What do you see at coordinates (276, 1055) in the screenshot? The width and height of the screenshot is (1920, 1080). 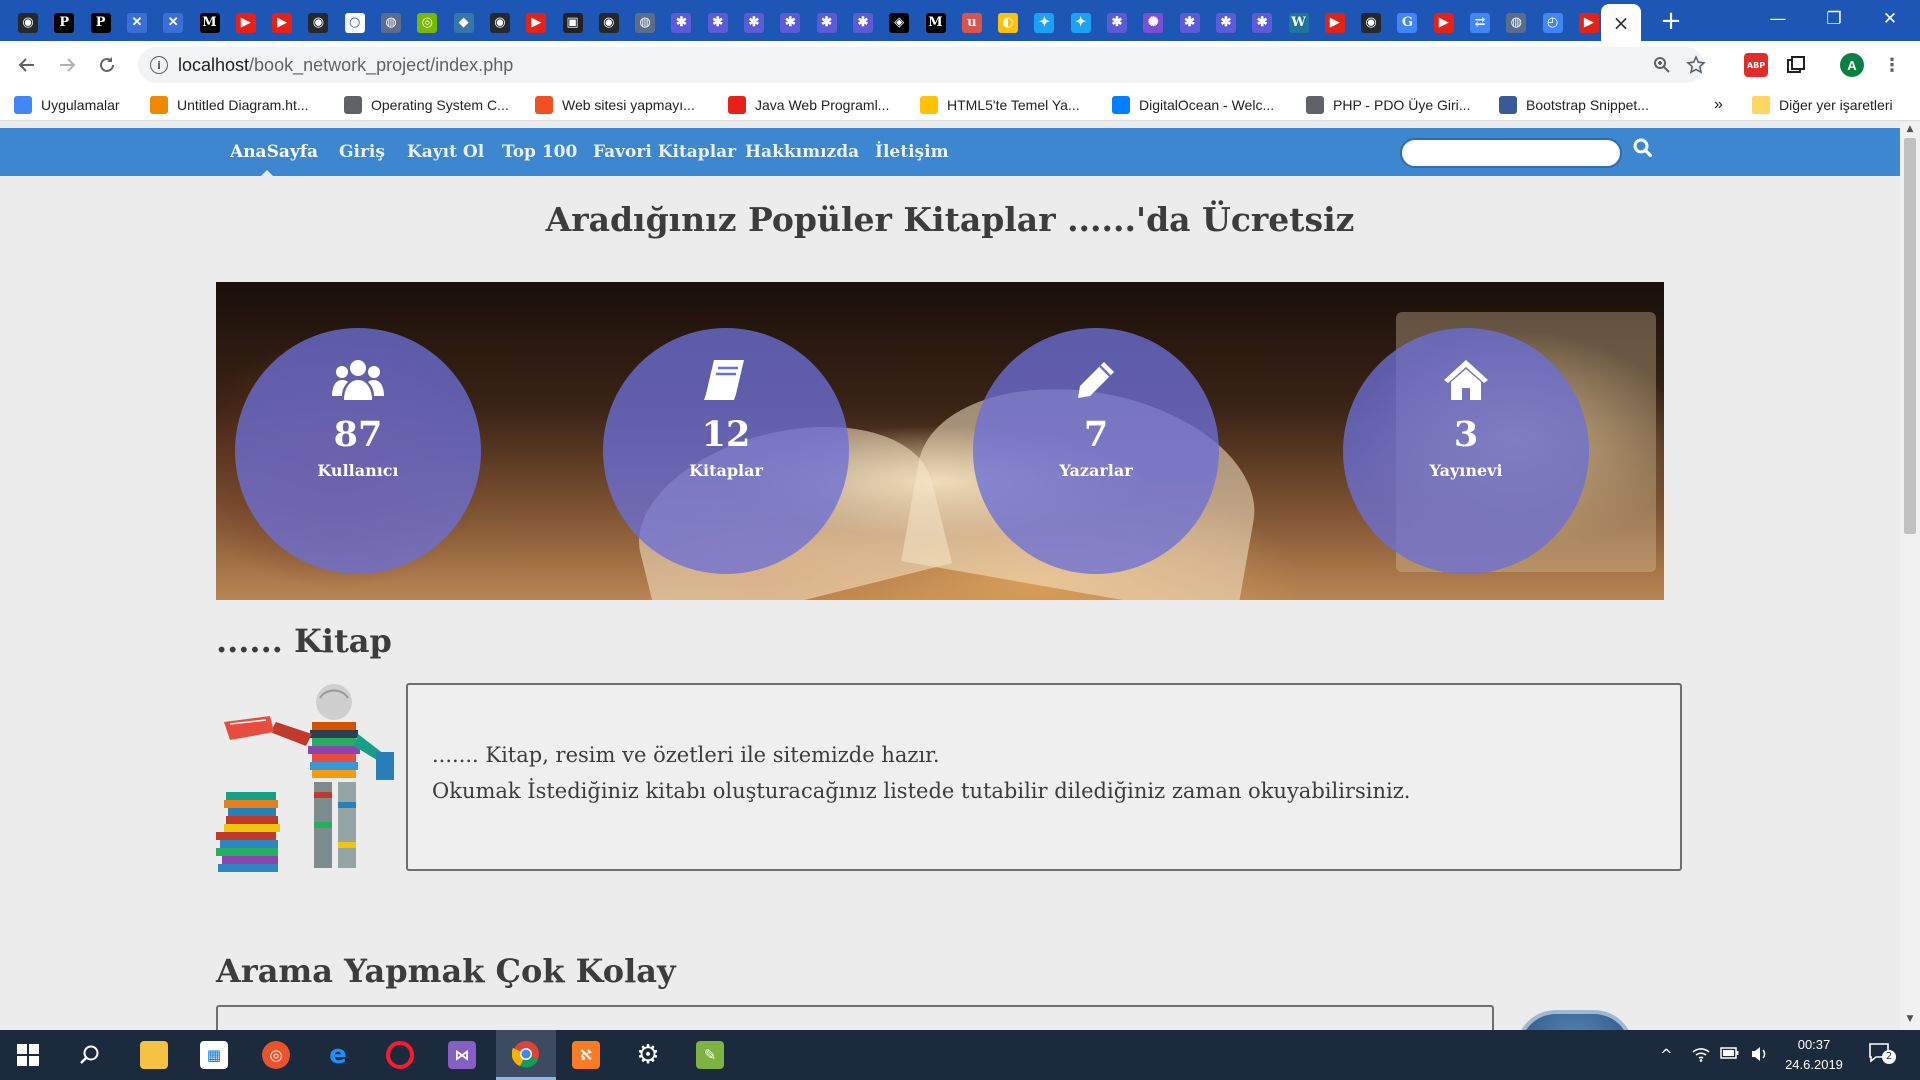 I see `taskbar-screenshot-app: ◎` at bounding box center [276, 1055].